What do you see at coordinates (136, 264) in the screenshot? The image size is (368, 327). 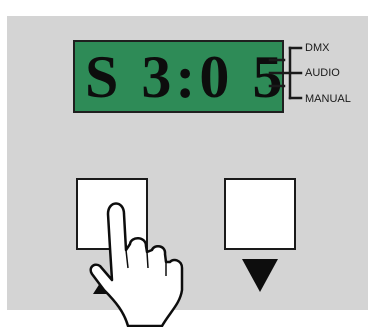 I see `pointing-hand-icon` at bounding box center [136, 264].